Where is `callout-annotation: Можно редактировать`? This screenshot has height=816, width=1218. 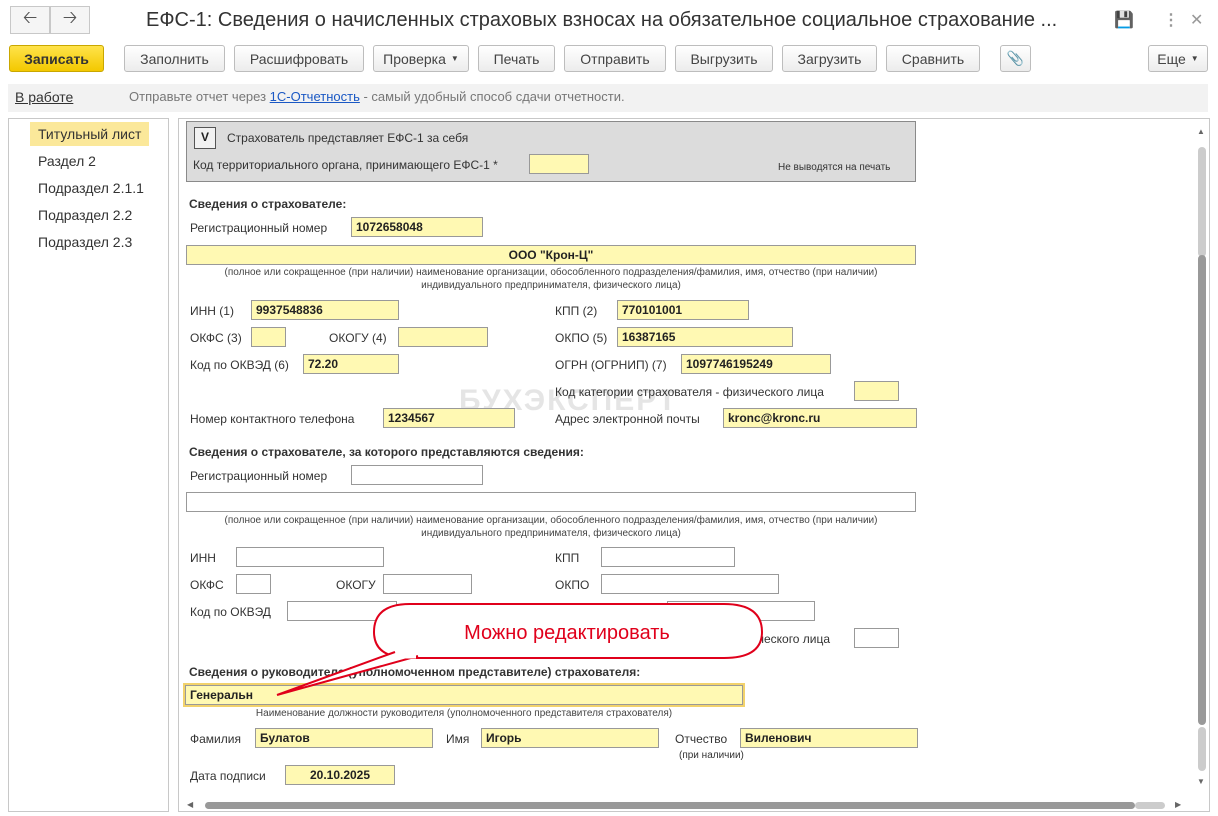
callout-annotation: Можно редактировать is located at coordinates (520, 649).